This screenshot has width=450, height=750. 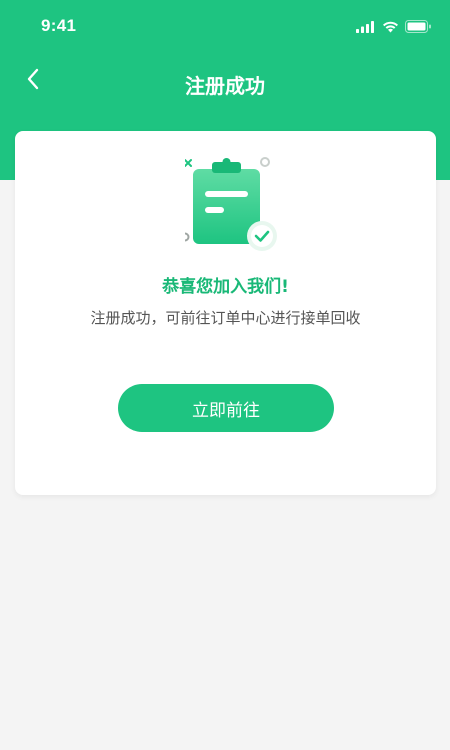 I want to click on go-now-button: 立即前往, so click(x=226, y=408).